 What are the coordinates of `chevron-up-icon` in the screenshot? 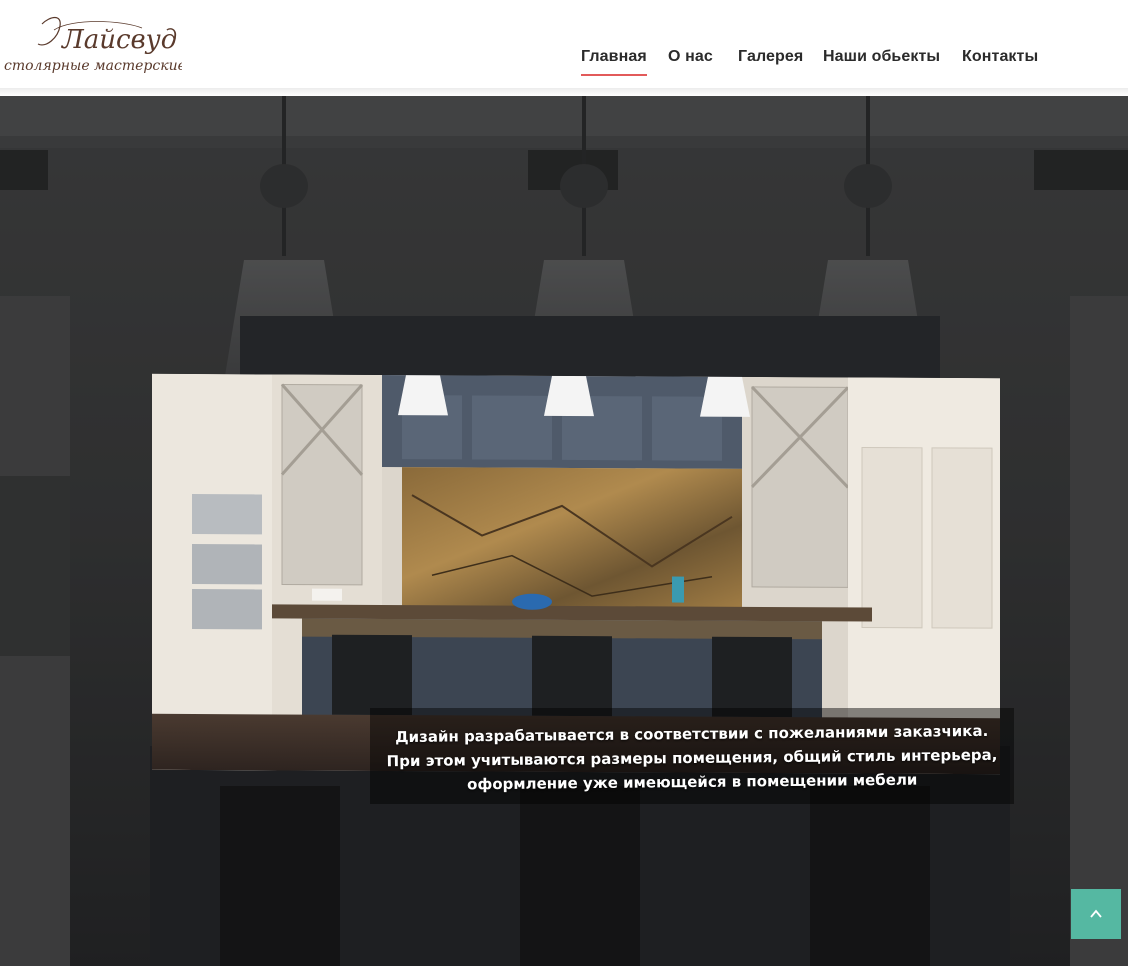 It's located at (1096, 913).